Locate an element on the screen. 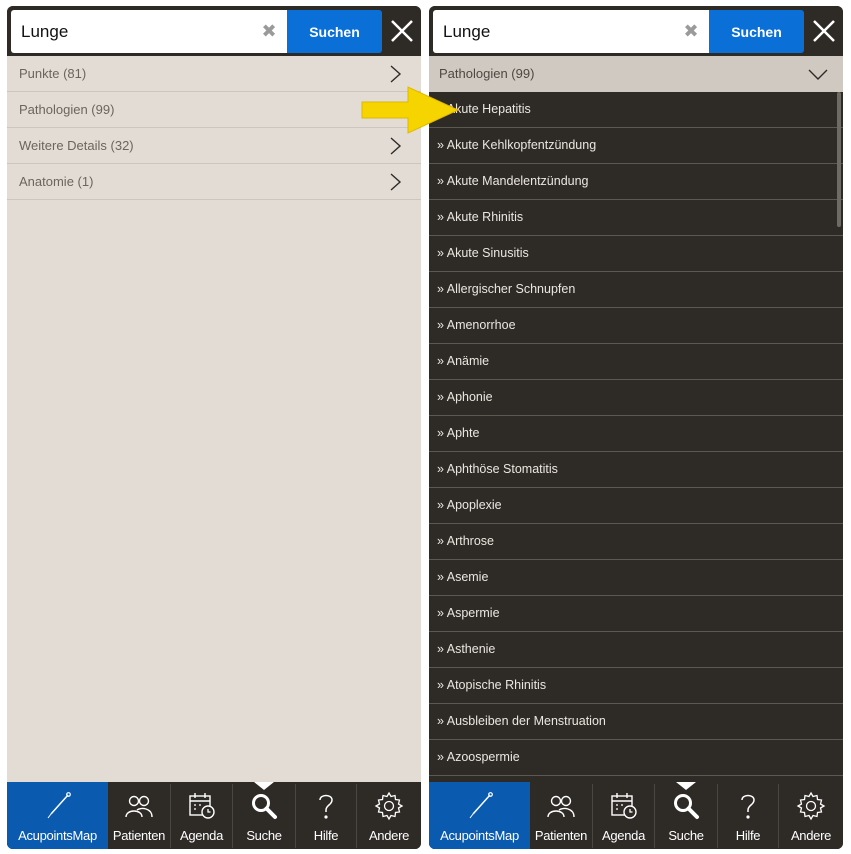 This screenshot has width=851, height=854. list-item-label: » Asthenie is located at coordinates (466, 649).